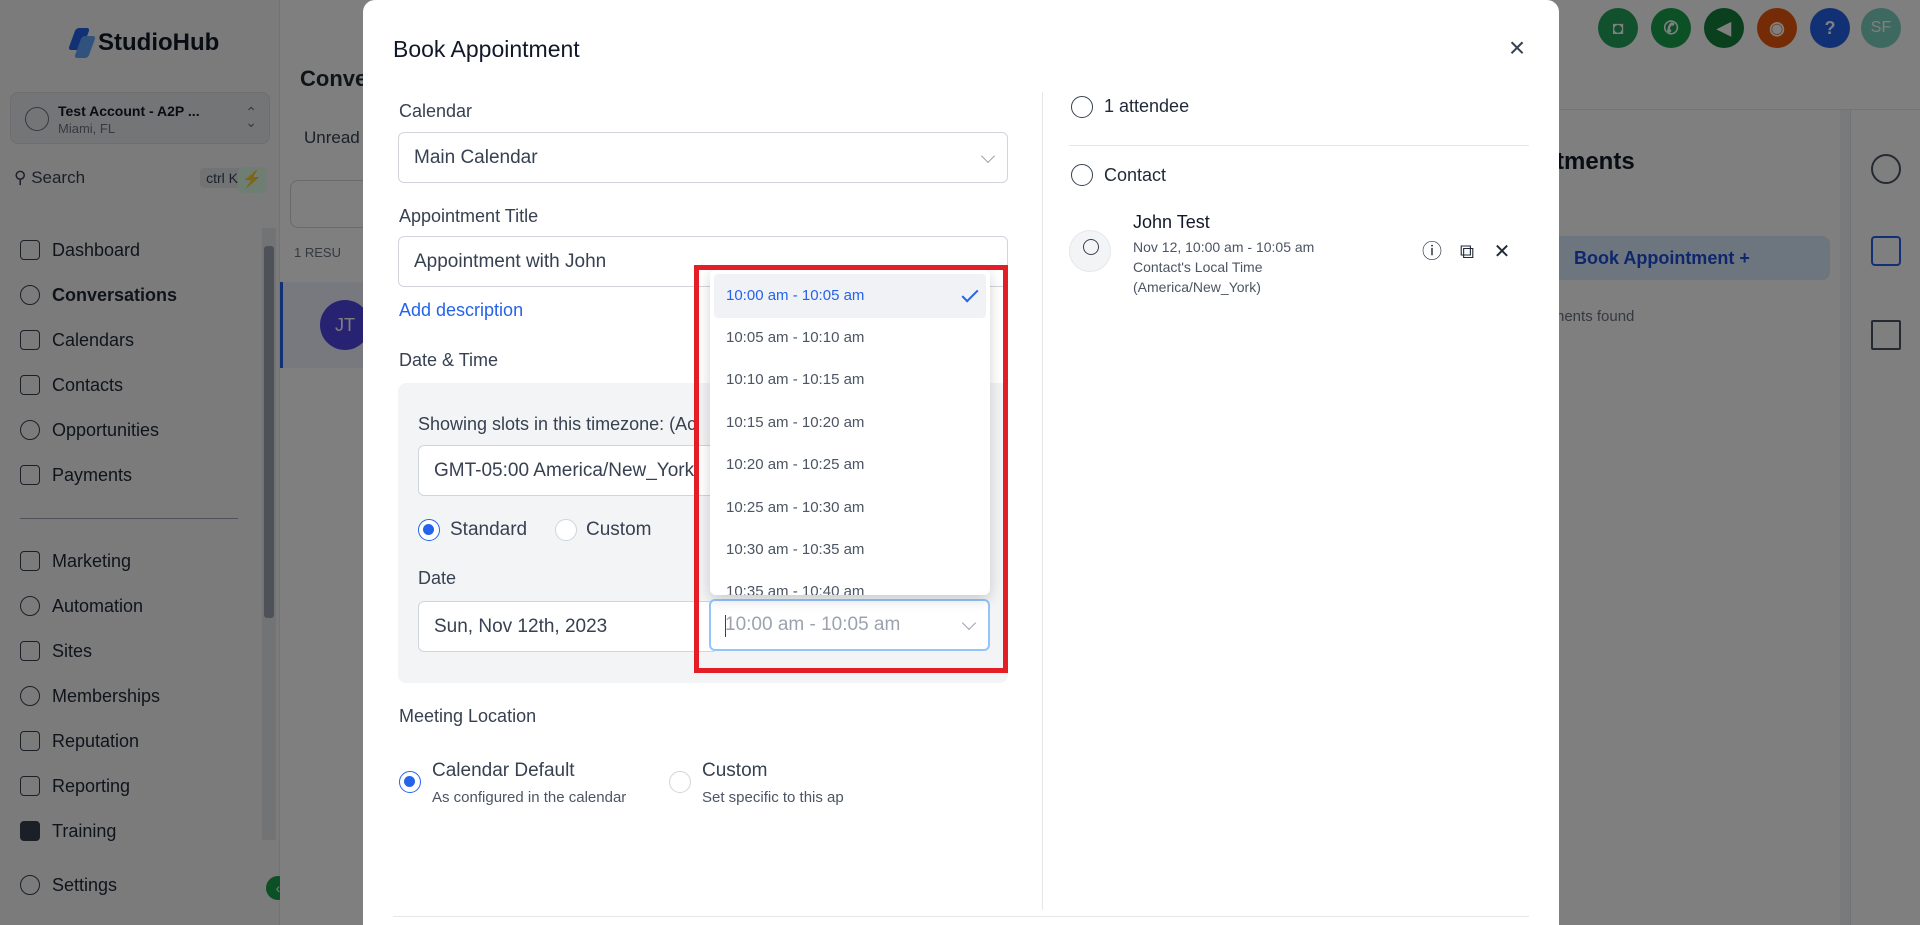 The width and height of the screenshot is (1920, 925). I want to click on datetime-label: Date & Time, so click(449, 360).